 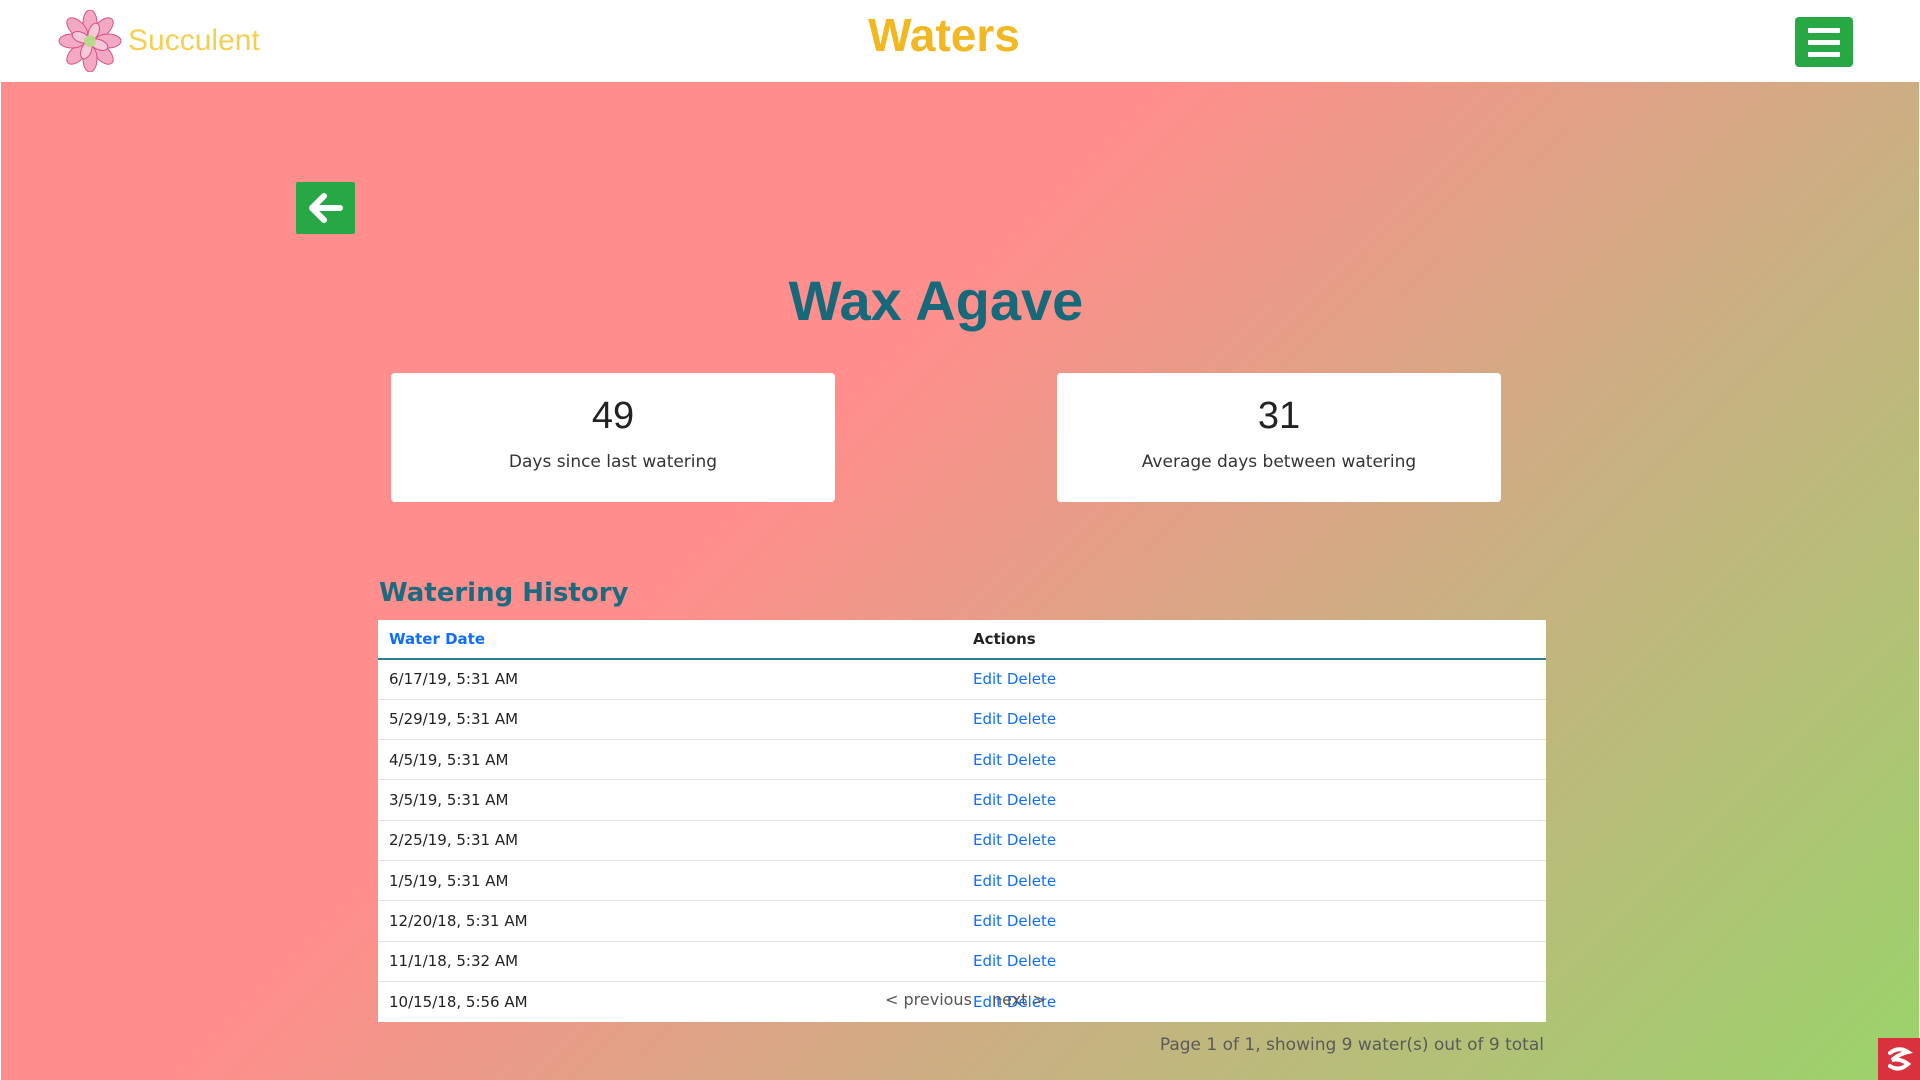 I want to click on table-row: 1/5/19, 5:31 AM Edit Delete, so click(x=962, y=880).